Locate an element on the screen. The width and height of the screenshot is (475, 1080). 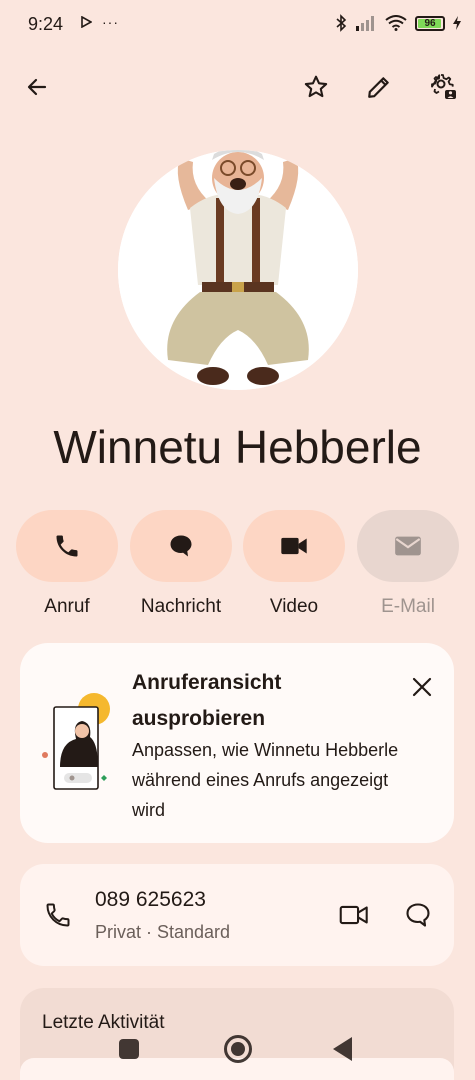
phone-call-row-button is located at coordinates (58, 915).